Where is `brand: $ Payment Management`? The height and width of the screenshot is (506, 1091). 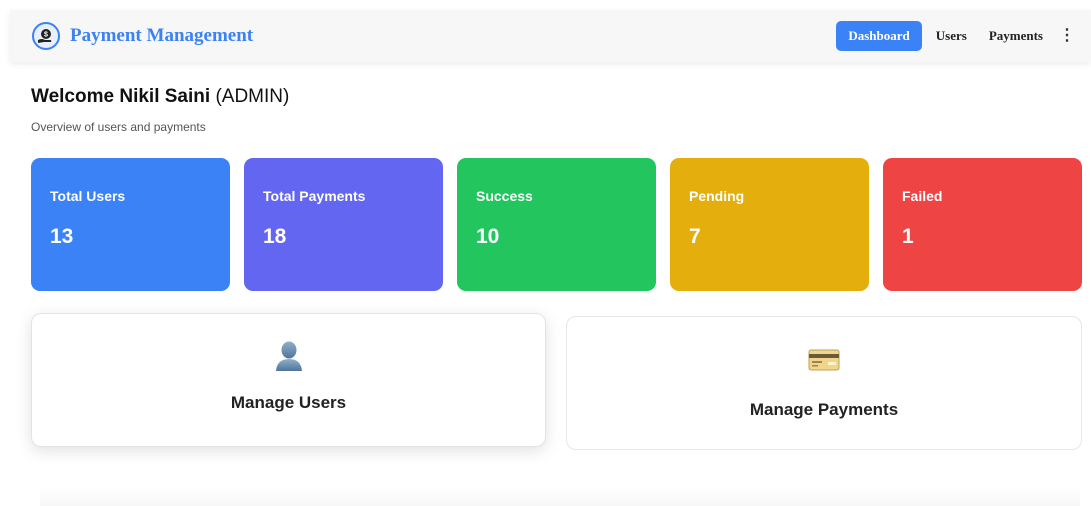
brand: $ Payment Management is located at coordinates (142, 36).